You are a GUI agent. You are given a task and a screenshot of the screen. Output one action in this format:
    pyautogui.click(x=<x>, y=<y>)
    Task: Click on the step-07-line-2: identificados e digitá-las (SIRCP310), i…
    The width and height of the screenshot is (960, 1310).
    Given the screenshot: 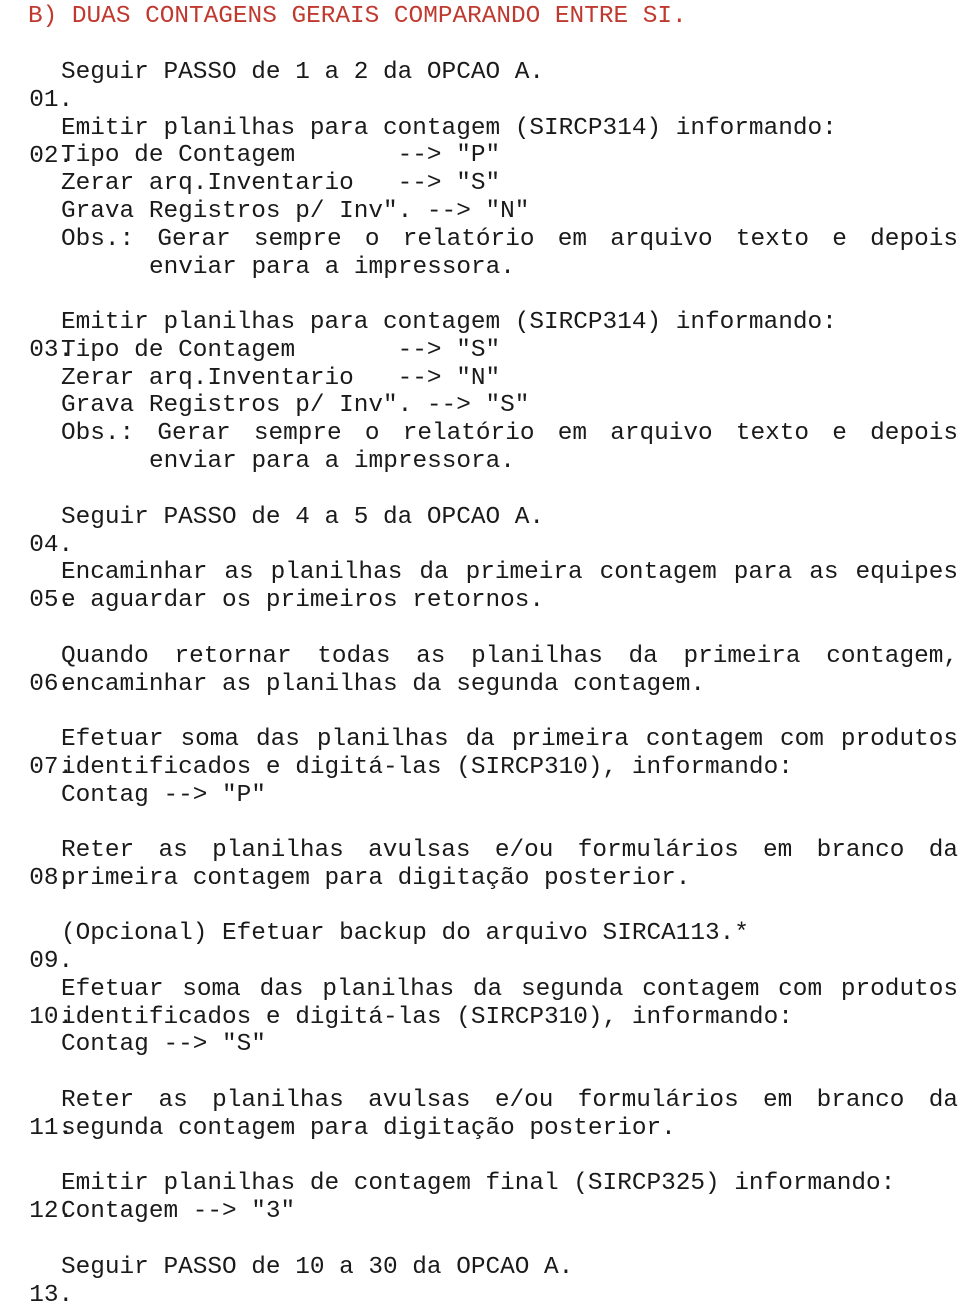 What is the action you would take?
    pyautogui.click(x=427, y=767)
    